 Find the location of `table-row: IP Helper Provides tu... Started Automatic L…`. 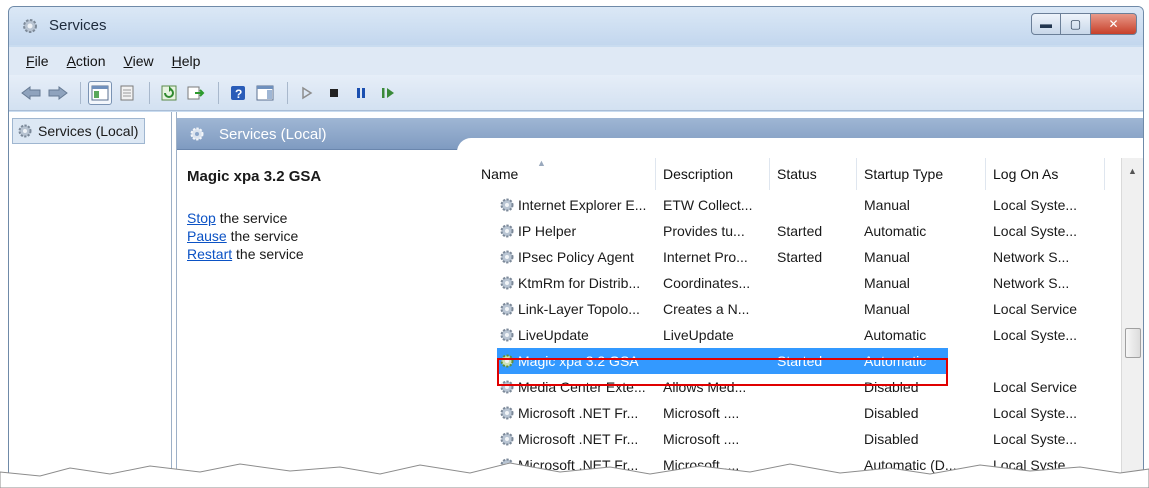

table-row: IP Helper Provides tu... Started Automatic L… is located at coordinates (787, 231).